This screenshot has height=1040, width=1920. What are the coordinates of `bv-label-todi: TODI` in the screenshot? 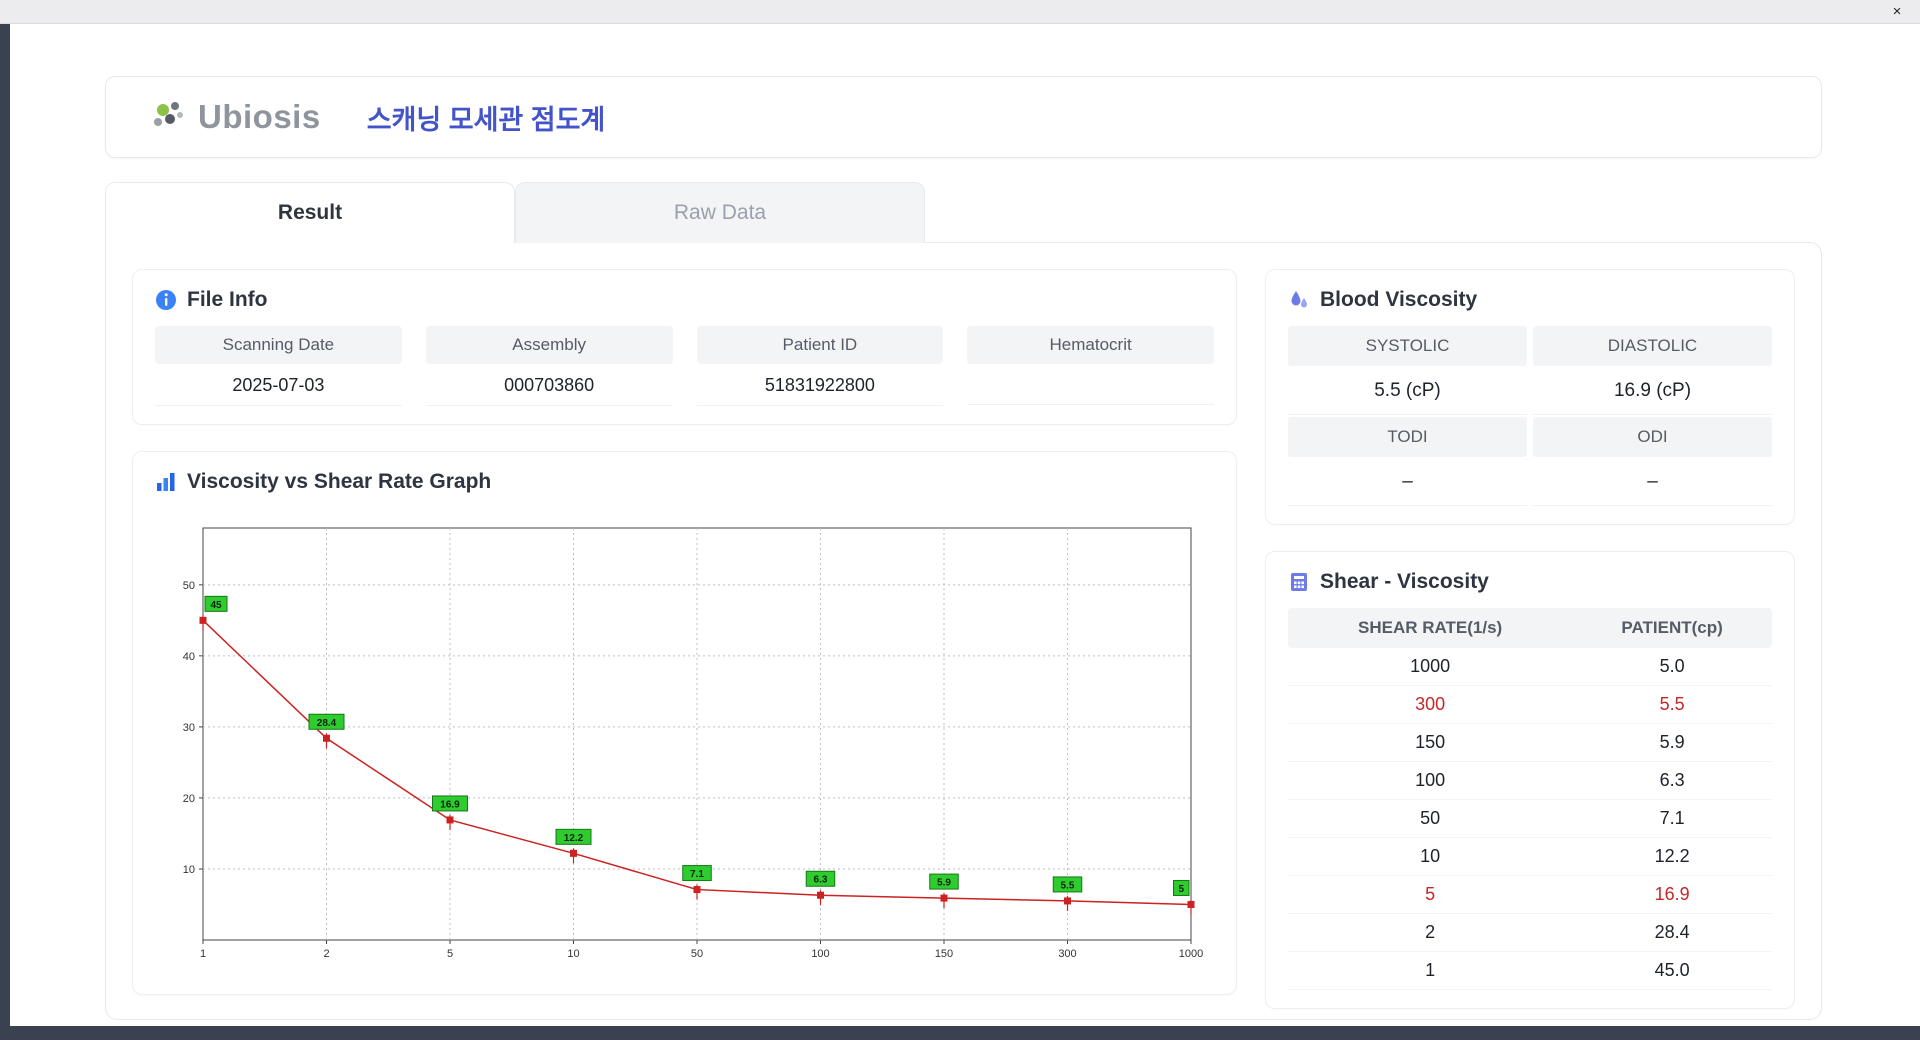 It's located at (1407, 437).